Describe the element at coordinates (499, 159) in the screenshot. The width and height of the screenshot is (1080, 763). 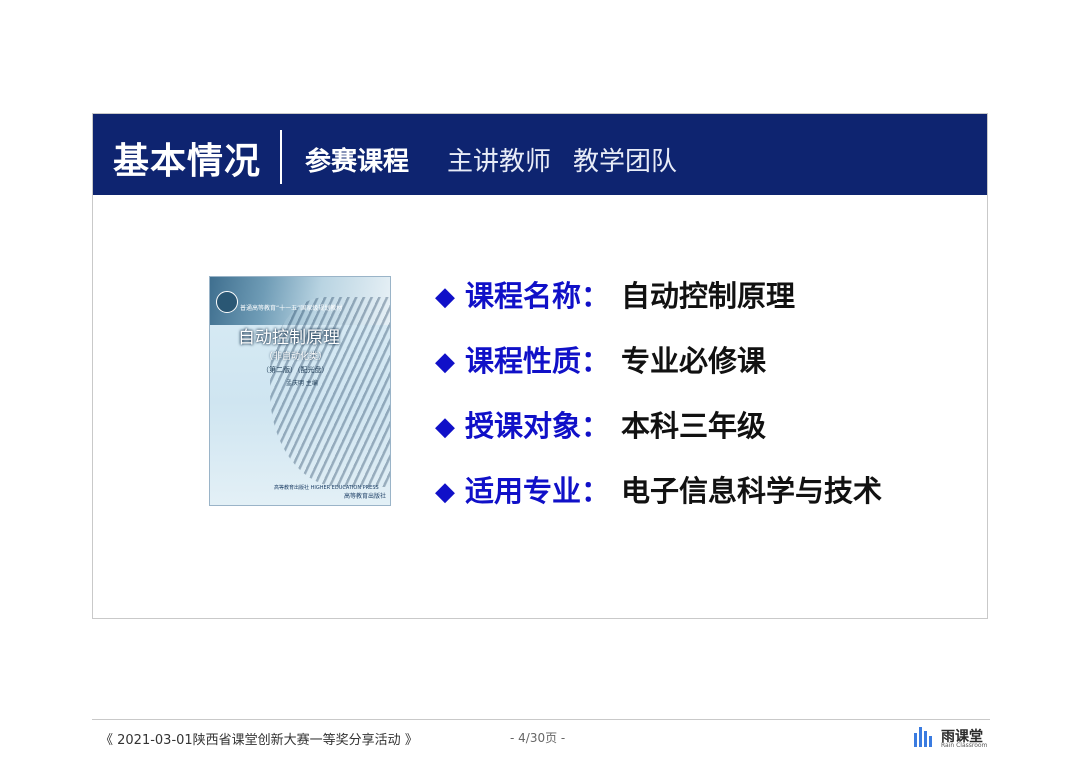
I see `tab-lecturer: 主讲教师` at that location.